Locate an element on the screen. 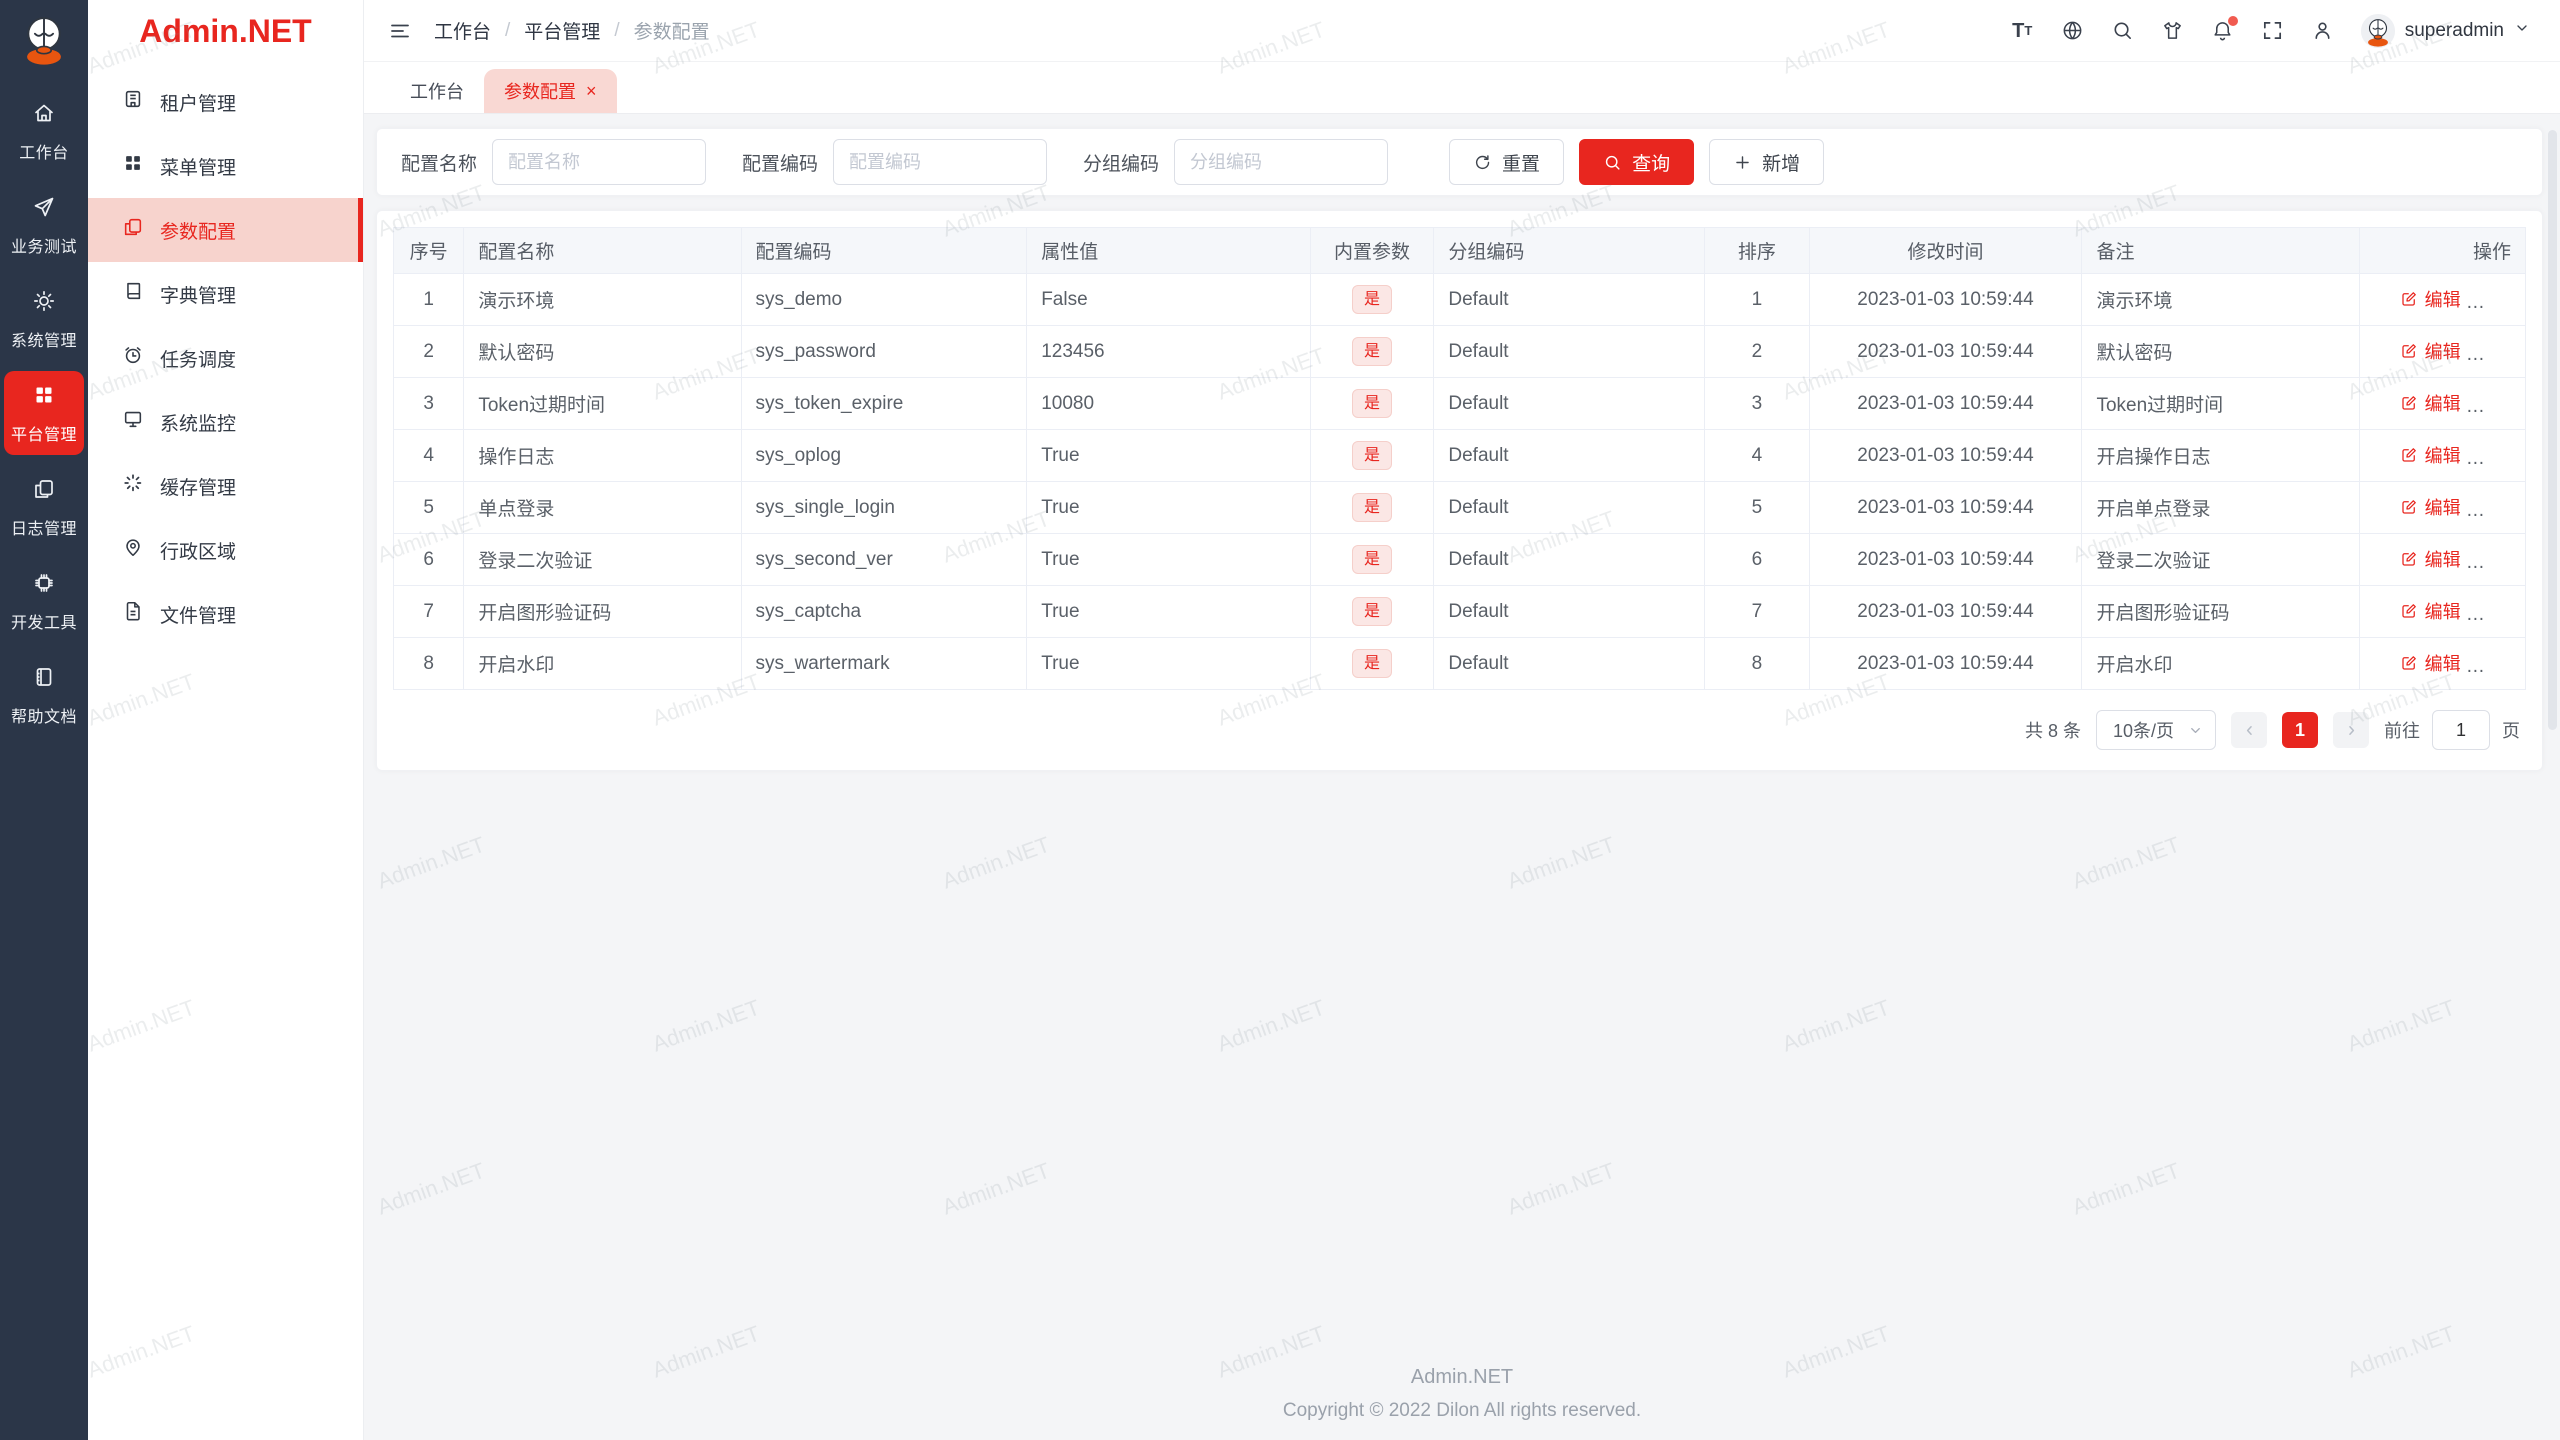  tab-close-icon: × is located at coordinates (591, 91).